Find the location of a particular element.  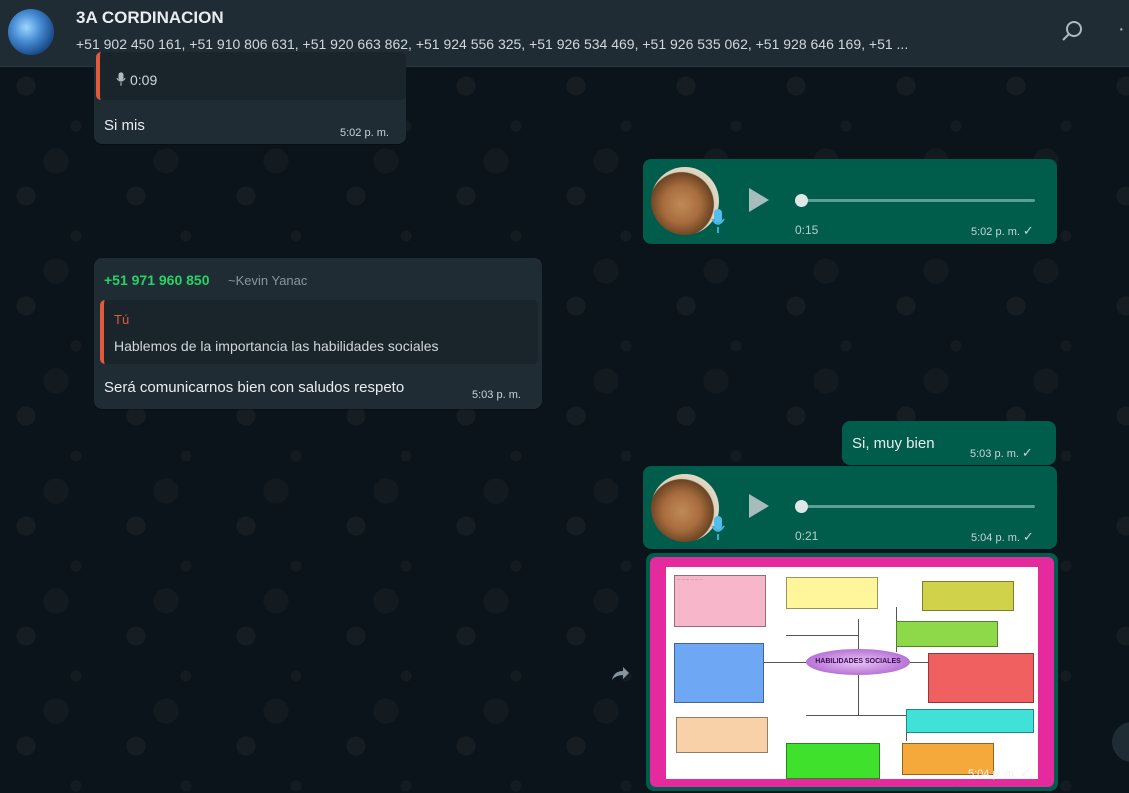

quoted-voice-note: 0:09 is located at coordinates (251, 76).